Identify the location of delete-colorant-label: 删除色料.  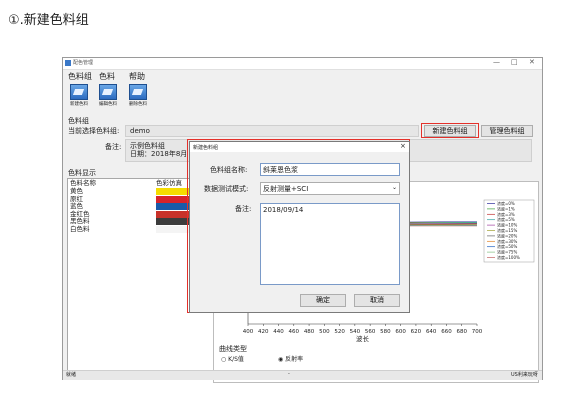
(138, 104).